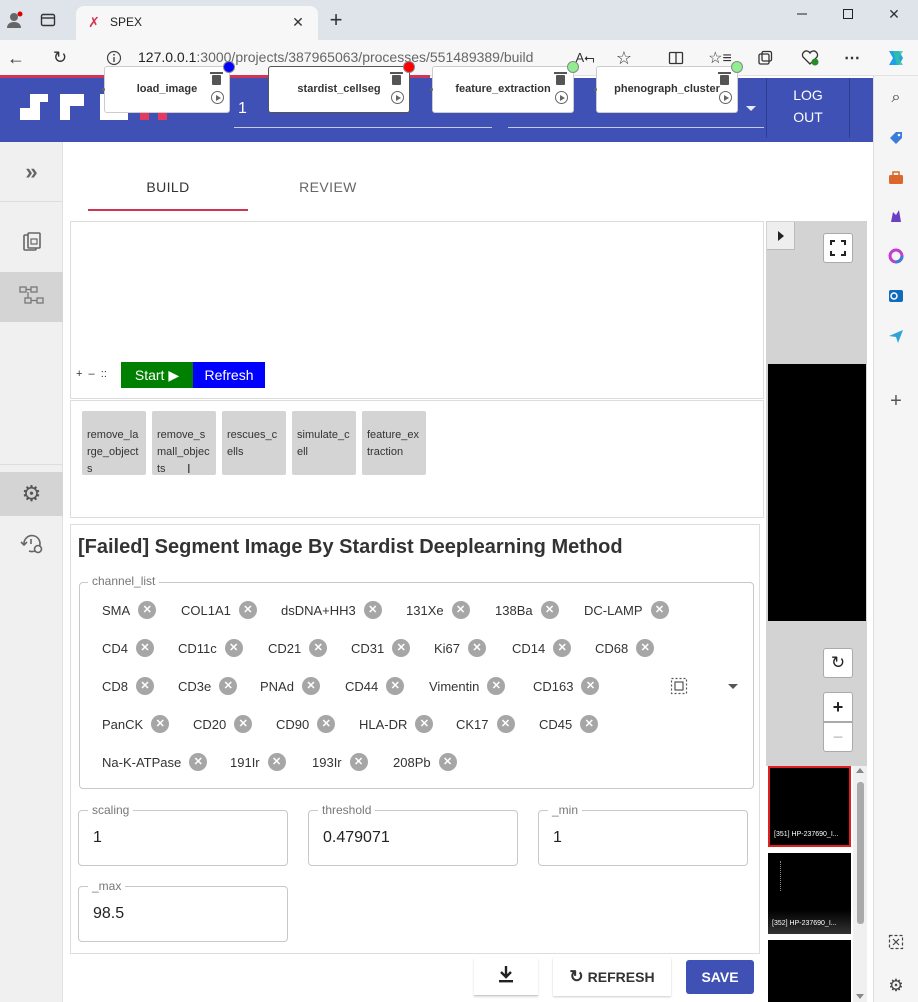  Describe the element at coordinates (460, 648) in the screenshot. I see `channel-chip: Ki67 ✕` at that location.